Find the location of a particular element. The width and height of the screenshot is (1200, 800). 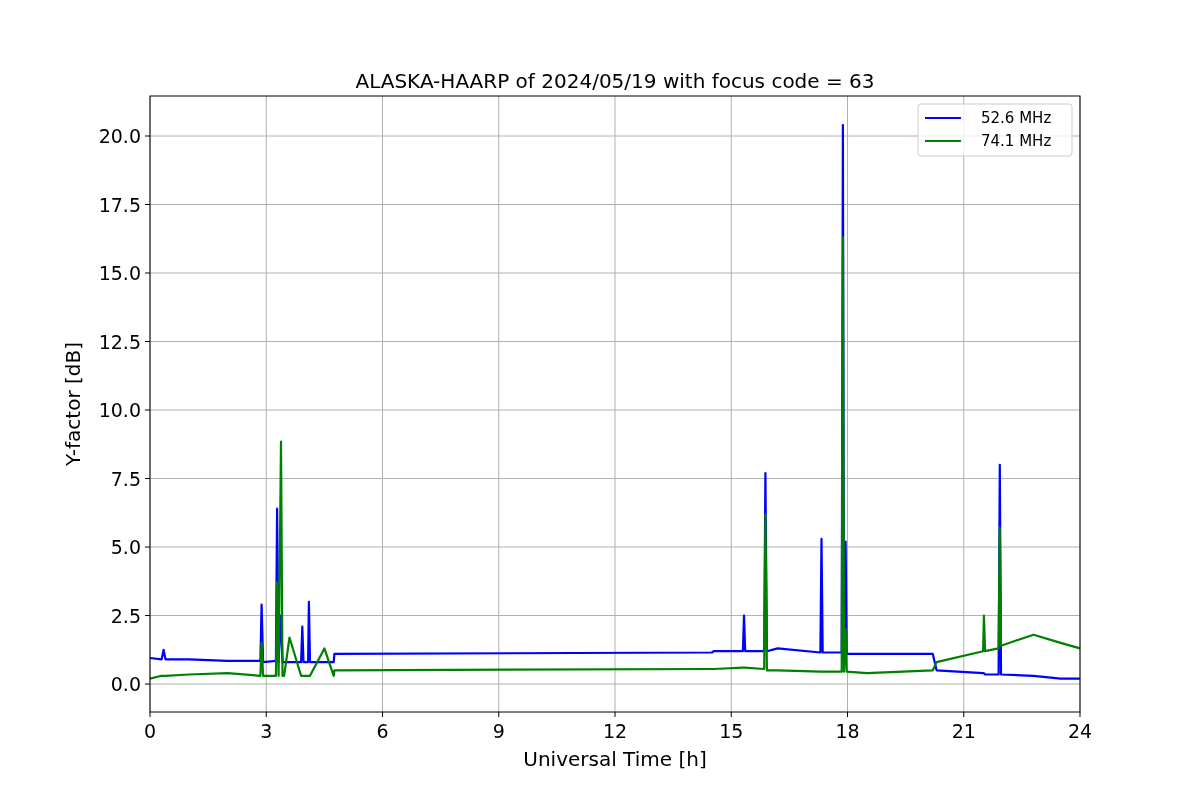

y-tick-label: 10.0 is located at coordinates (119, 410).